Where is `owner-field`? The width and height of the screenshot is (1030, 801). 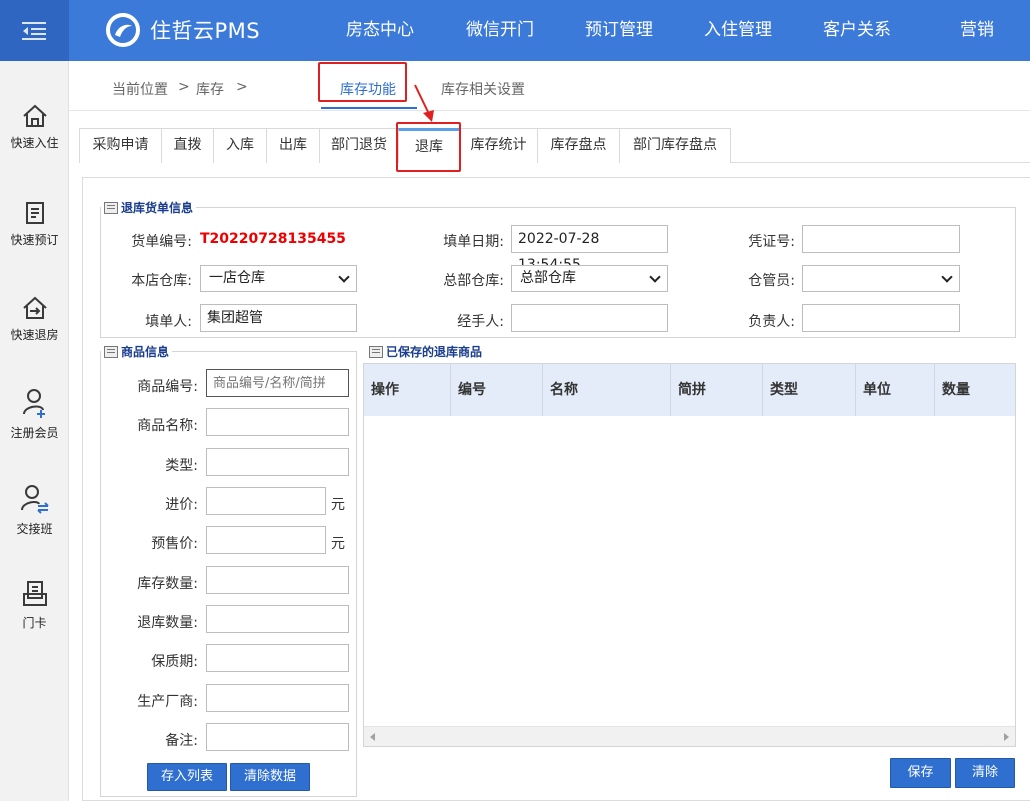 owner-field is located at coordinates (881, 318).